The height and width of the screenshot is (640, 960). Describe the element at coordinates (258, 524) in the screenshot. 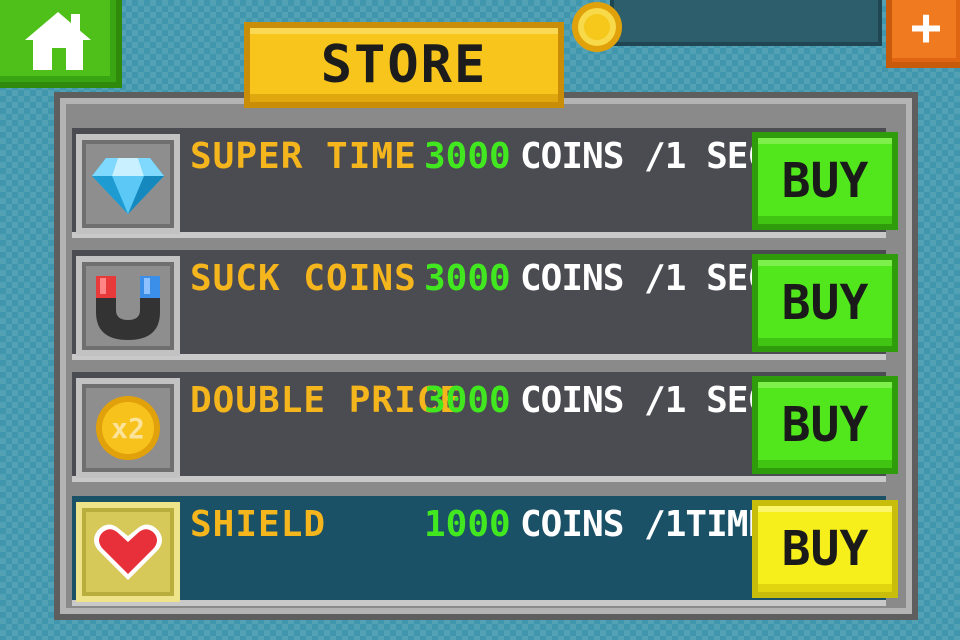

I see `item-name: SHIELD` at that location.